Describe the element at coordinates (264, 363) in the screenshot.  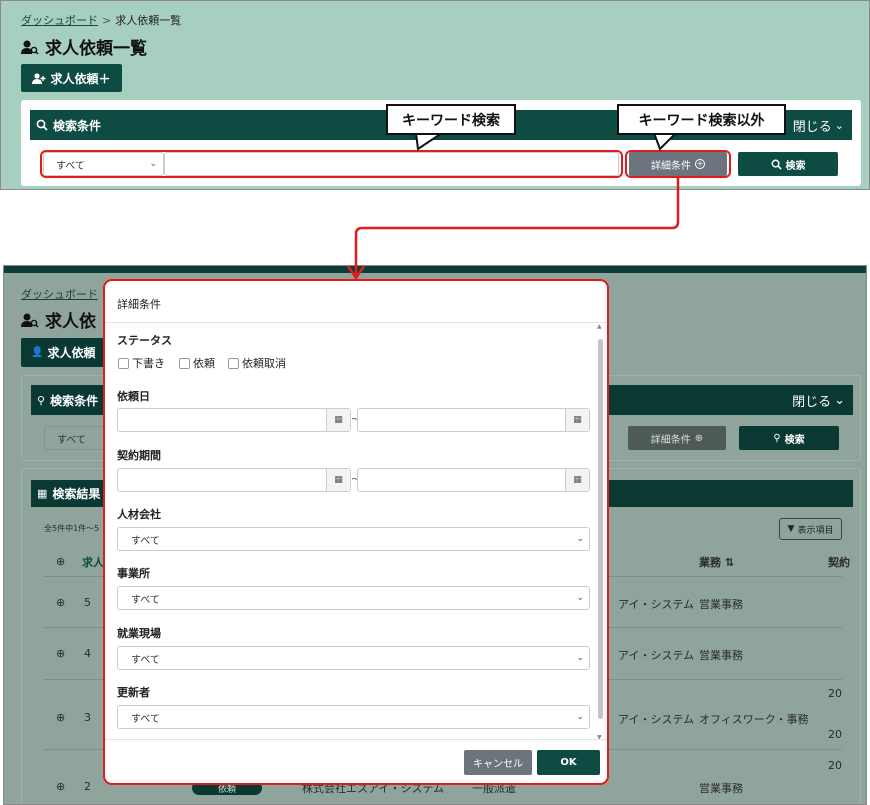
I see `status-option-label: 依頼取消` at that location.